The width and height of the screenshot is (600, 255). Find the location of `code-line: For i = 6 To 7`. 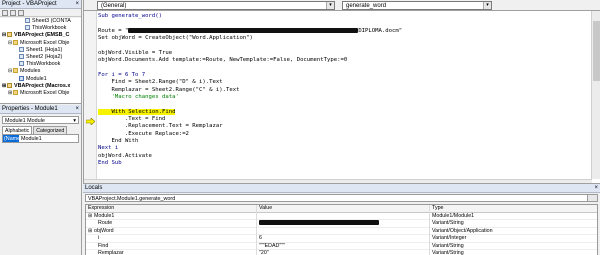

code-line: For i = 6 To 7 is located at coordinates (121, 75).